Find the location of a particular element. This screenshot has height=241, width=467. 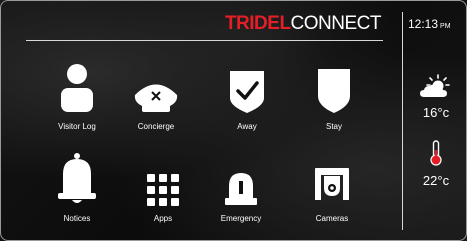

header-rule is located at coordinates (204, 40).